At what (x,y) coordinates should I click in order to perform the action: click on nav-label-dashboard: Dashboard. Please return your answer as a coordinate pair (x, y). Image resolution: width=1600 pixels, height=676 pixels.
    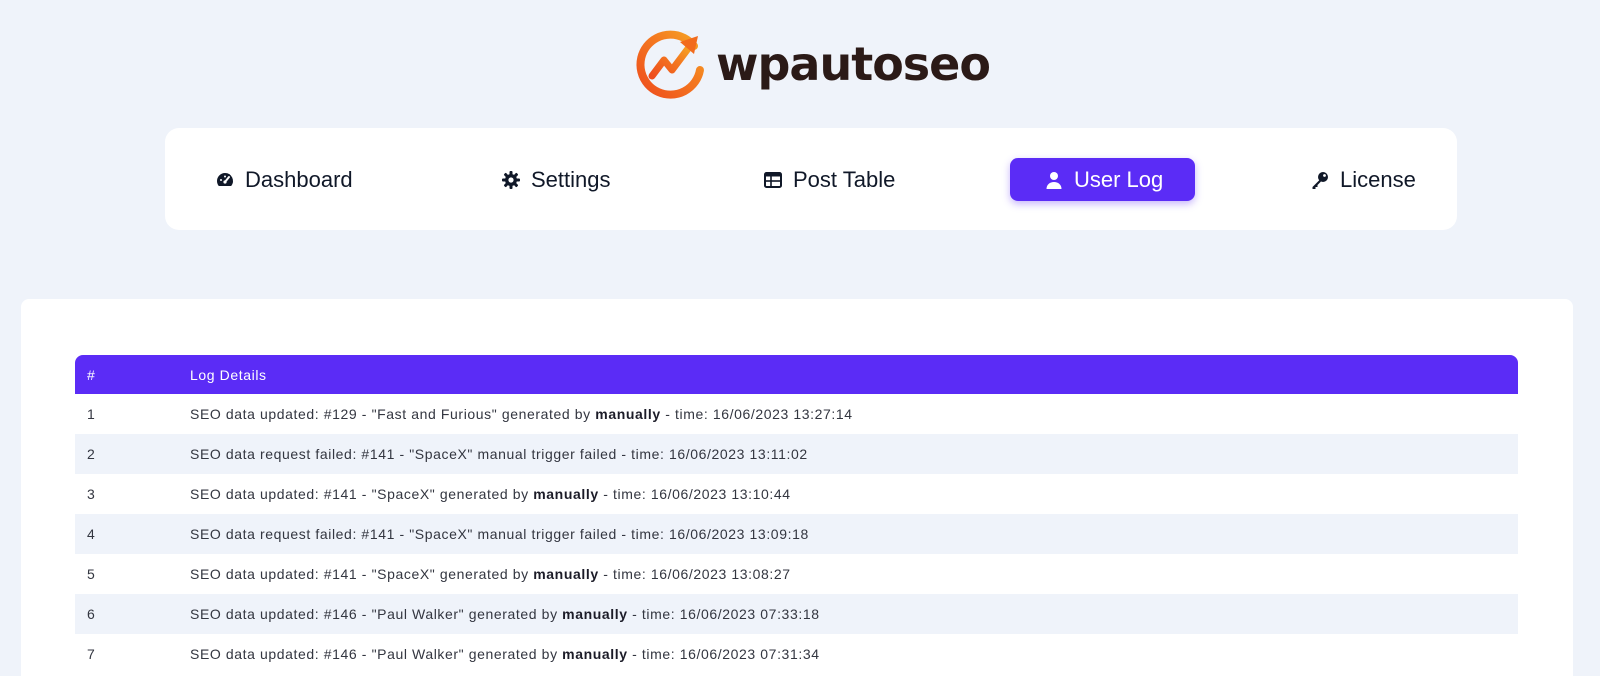
    Looking at the image, I should click on (299, 179).